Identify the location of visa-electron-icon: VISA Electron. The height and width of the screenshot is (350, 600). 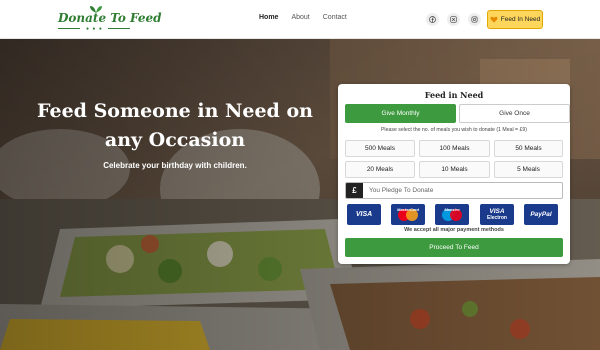
(497, 214).